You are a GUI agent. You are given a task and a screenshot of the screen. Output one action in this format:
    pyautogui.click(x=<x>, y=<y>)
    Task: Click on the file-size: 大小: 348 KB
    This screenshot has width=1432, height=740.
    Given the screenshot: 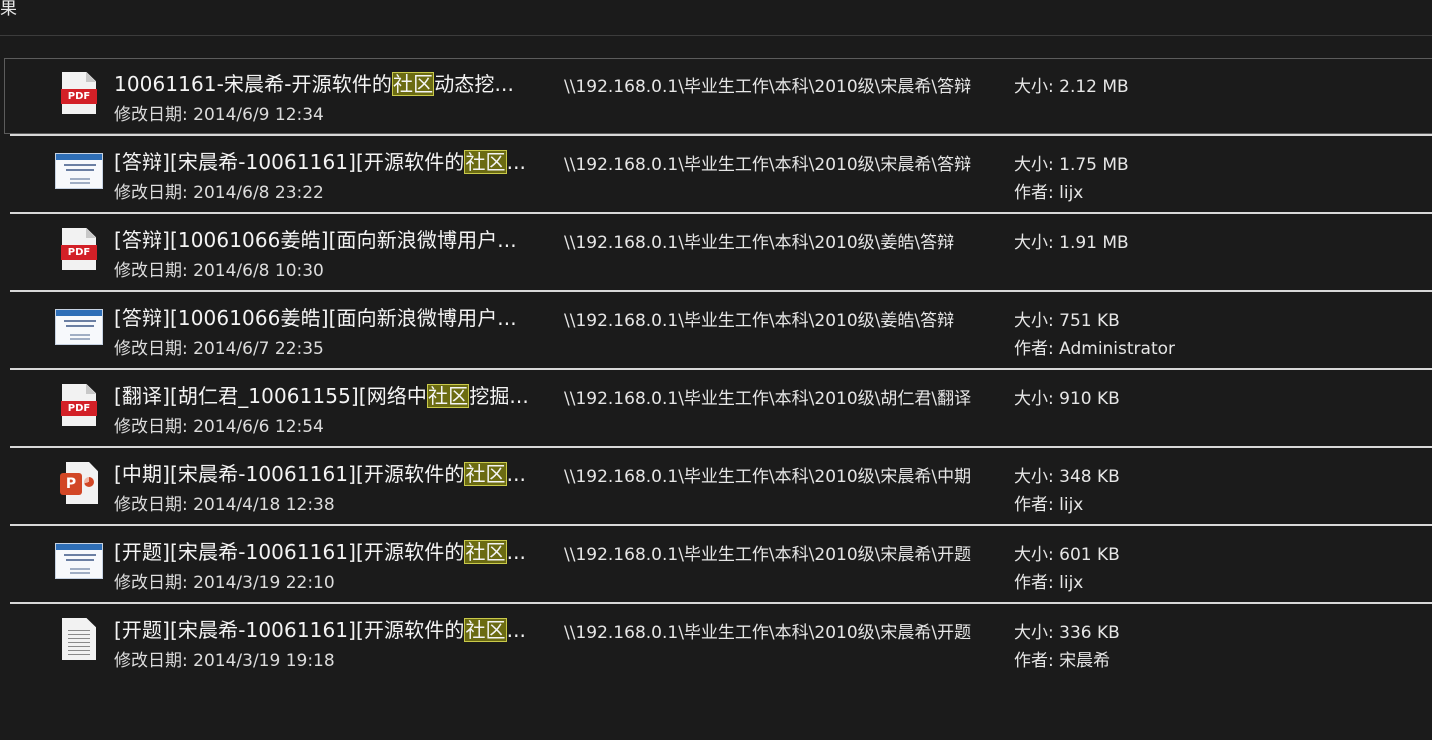 What is the action you would take?
    pyautogui.click(x=1067, y=477)
    